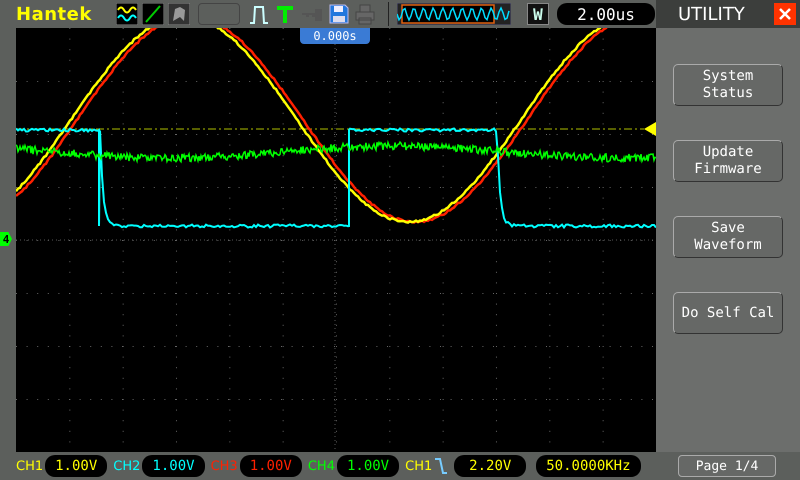  What do you see at coordinates (728, 237) in the screenshot?
I see `menu-button: Save Waveform` at bounding box center [728, 237].